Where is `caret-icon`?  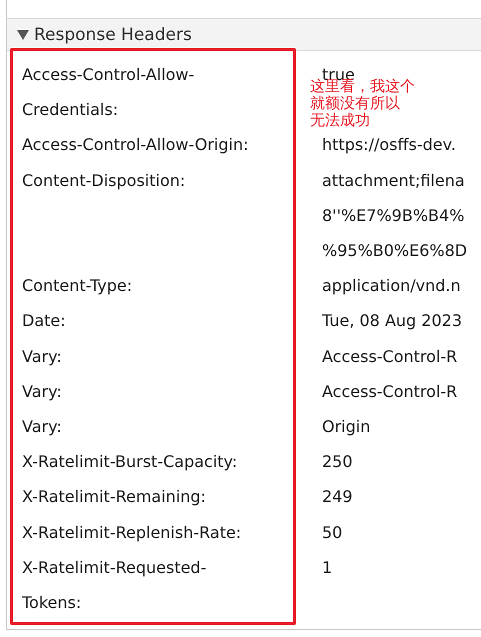
caret-icon is located at coordinates (23, 35).